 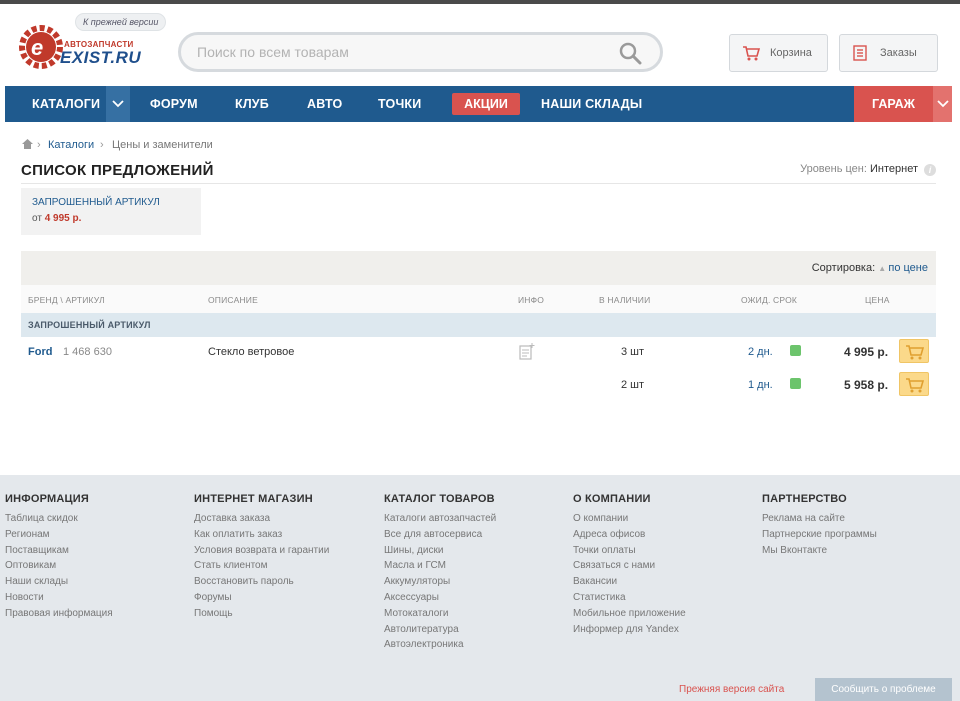 What do you see at coordinates (591, 104) in the screenshot?
I see `nav-warehouses: НАШИ СКЛАДЫ` at bounding box center [591, 104].